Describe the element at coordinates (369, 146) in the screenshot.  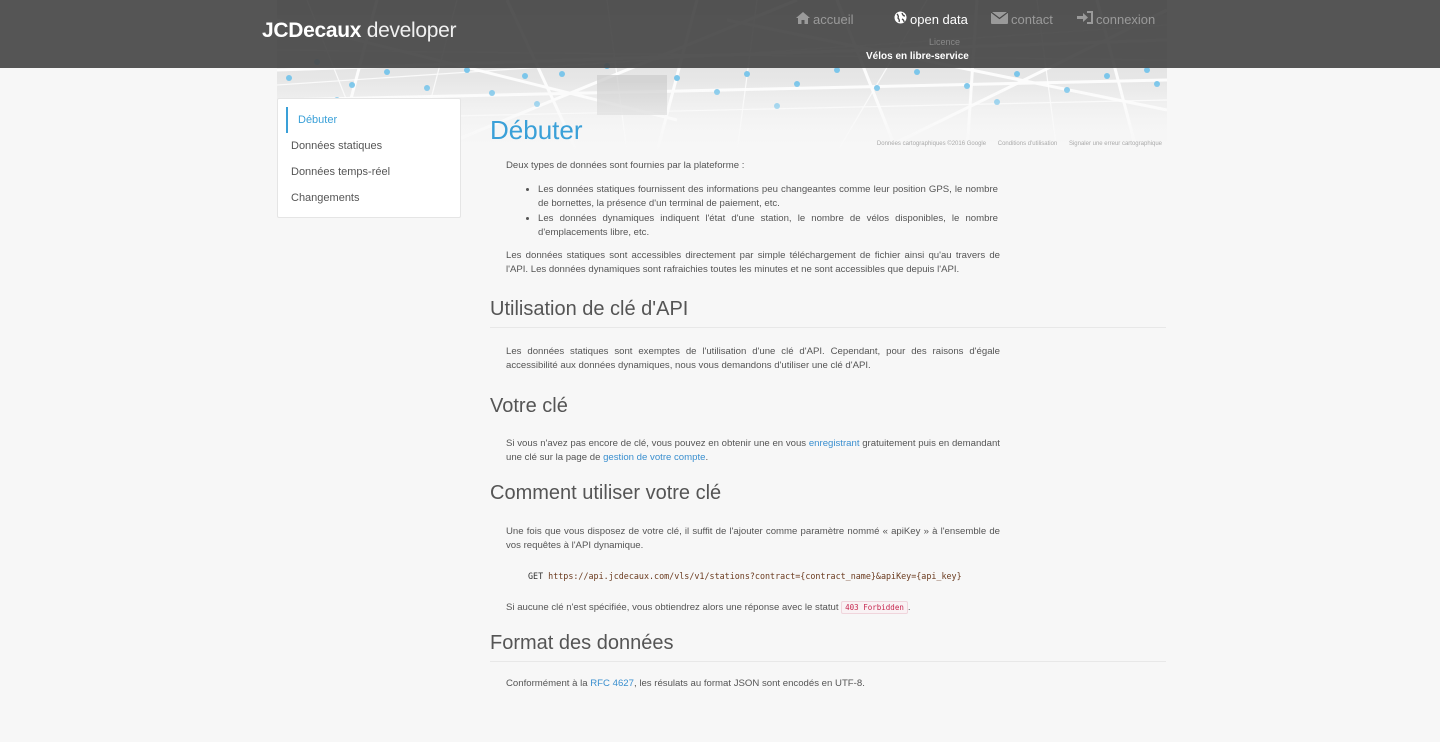
I see `sidebar-item-donnees-statiques: Données statiques` at that location.